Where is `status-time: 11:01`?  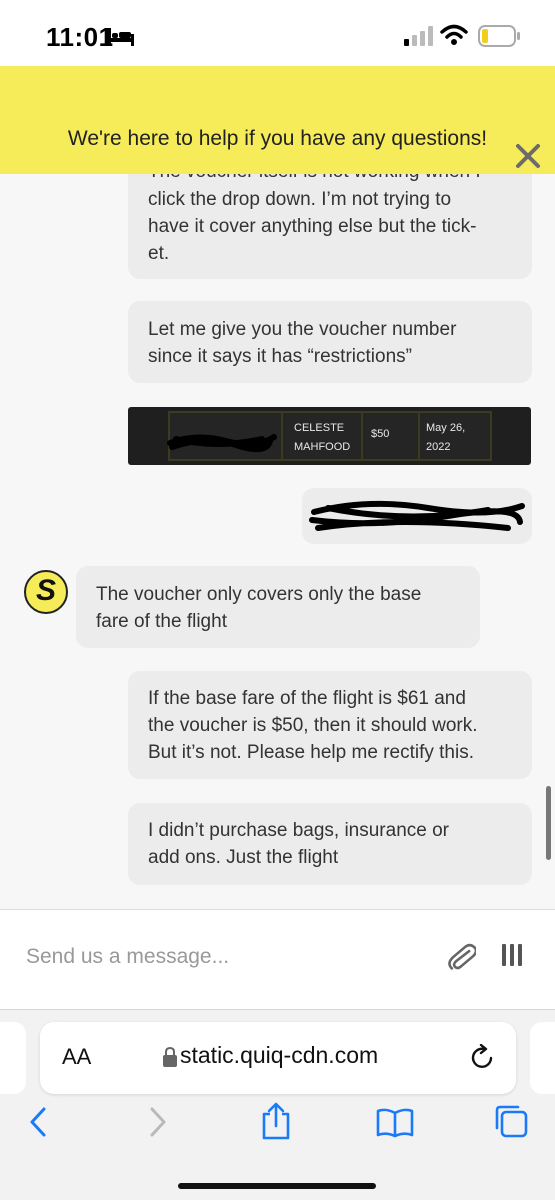
status-time: 11:01 is located at coordinates (80, 37).